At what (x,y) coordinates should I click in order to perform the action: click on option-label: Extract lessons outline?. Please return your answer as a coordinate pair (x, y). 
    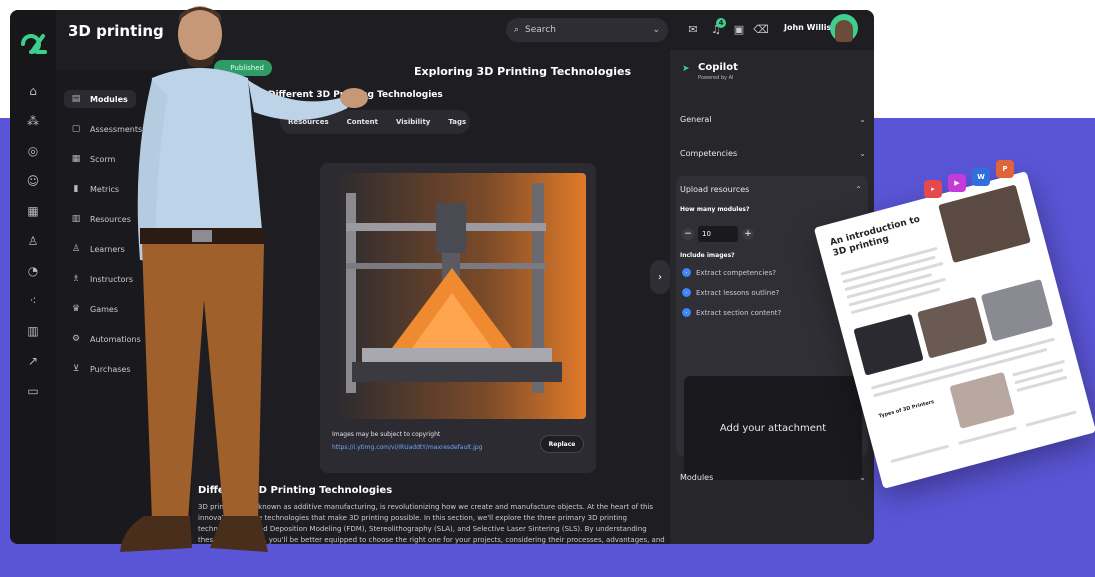
    Looking at the image, I should click on (738, 292).